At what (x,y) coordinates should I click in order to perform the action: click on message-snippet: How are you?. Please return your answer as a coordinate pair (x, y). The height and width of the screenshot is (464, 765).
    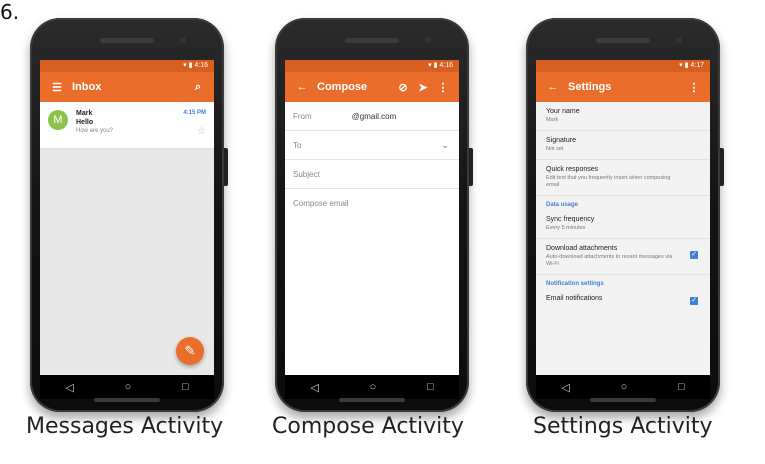
    Looking at the image, I should click on (95, 131).